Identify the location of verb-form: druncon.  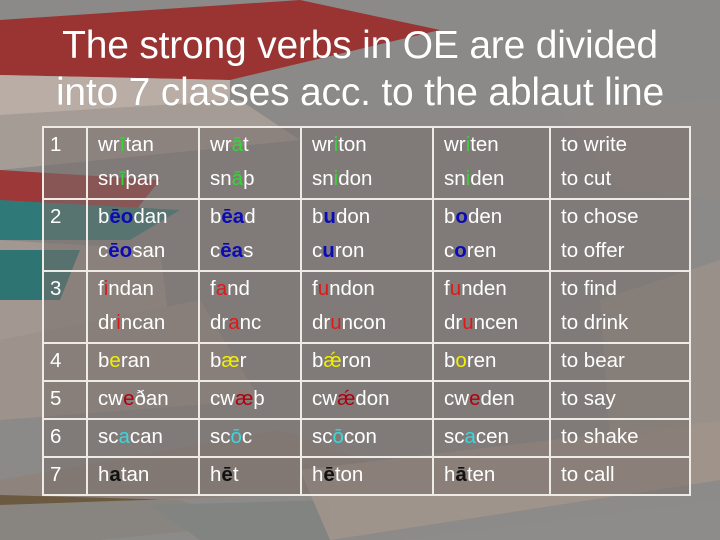
(372, 323).